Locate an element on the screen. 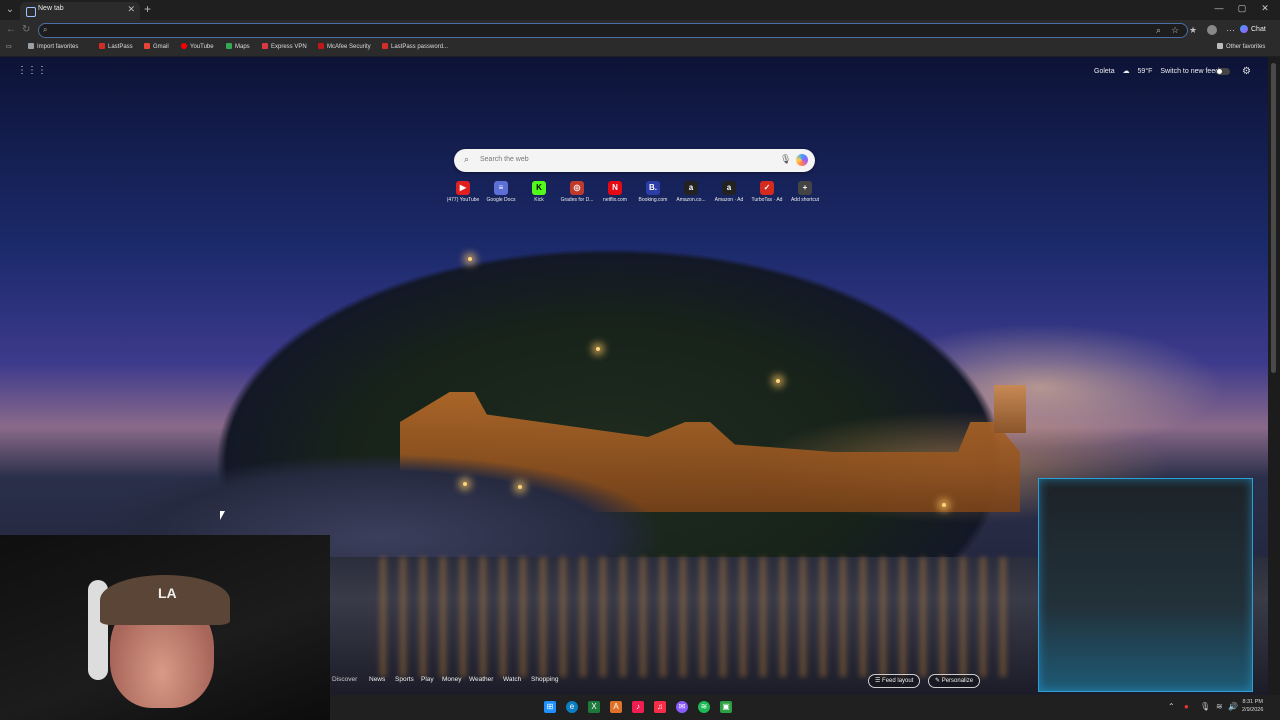 The width and height of the screenshot is (1280, 720). feed-layout-button: ☰ Feed layout is located at coordinates (894, 681).